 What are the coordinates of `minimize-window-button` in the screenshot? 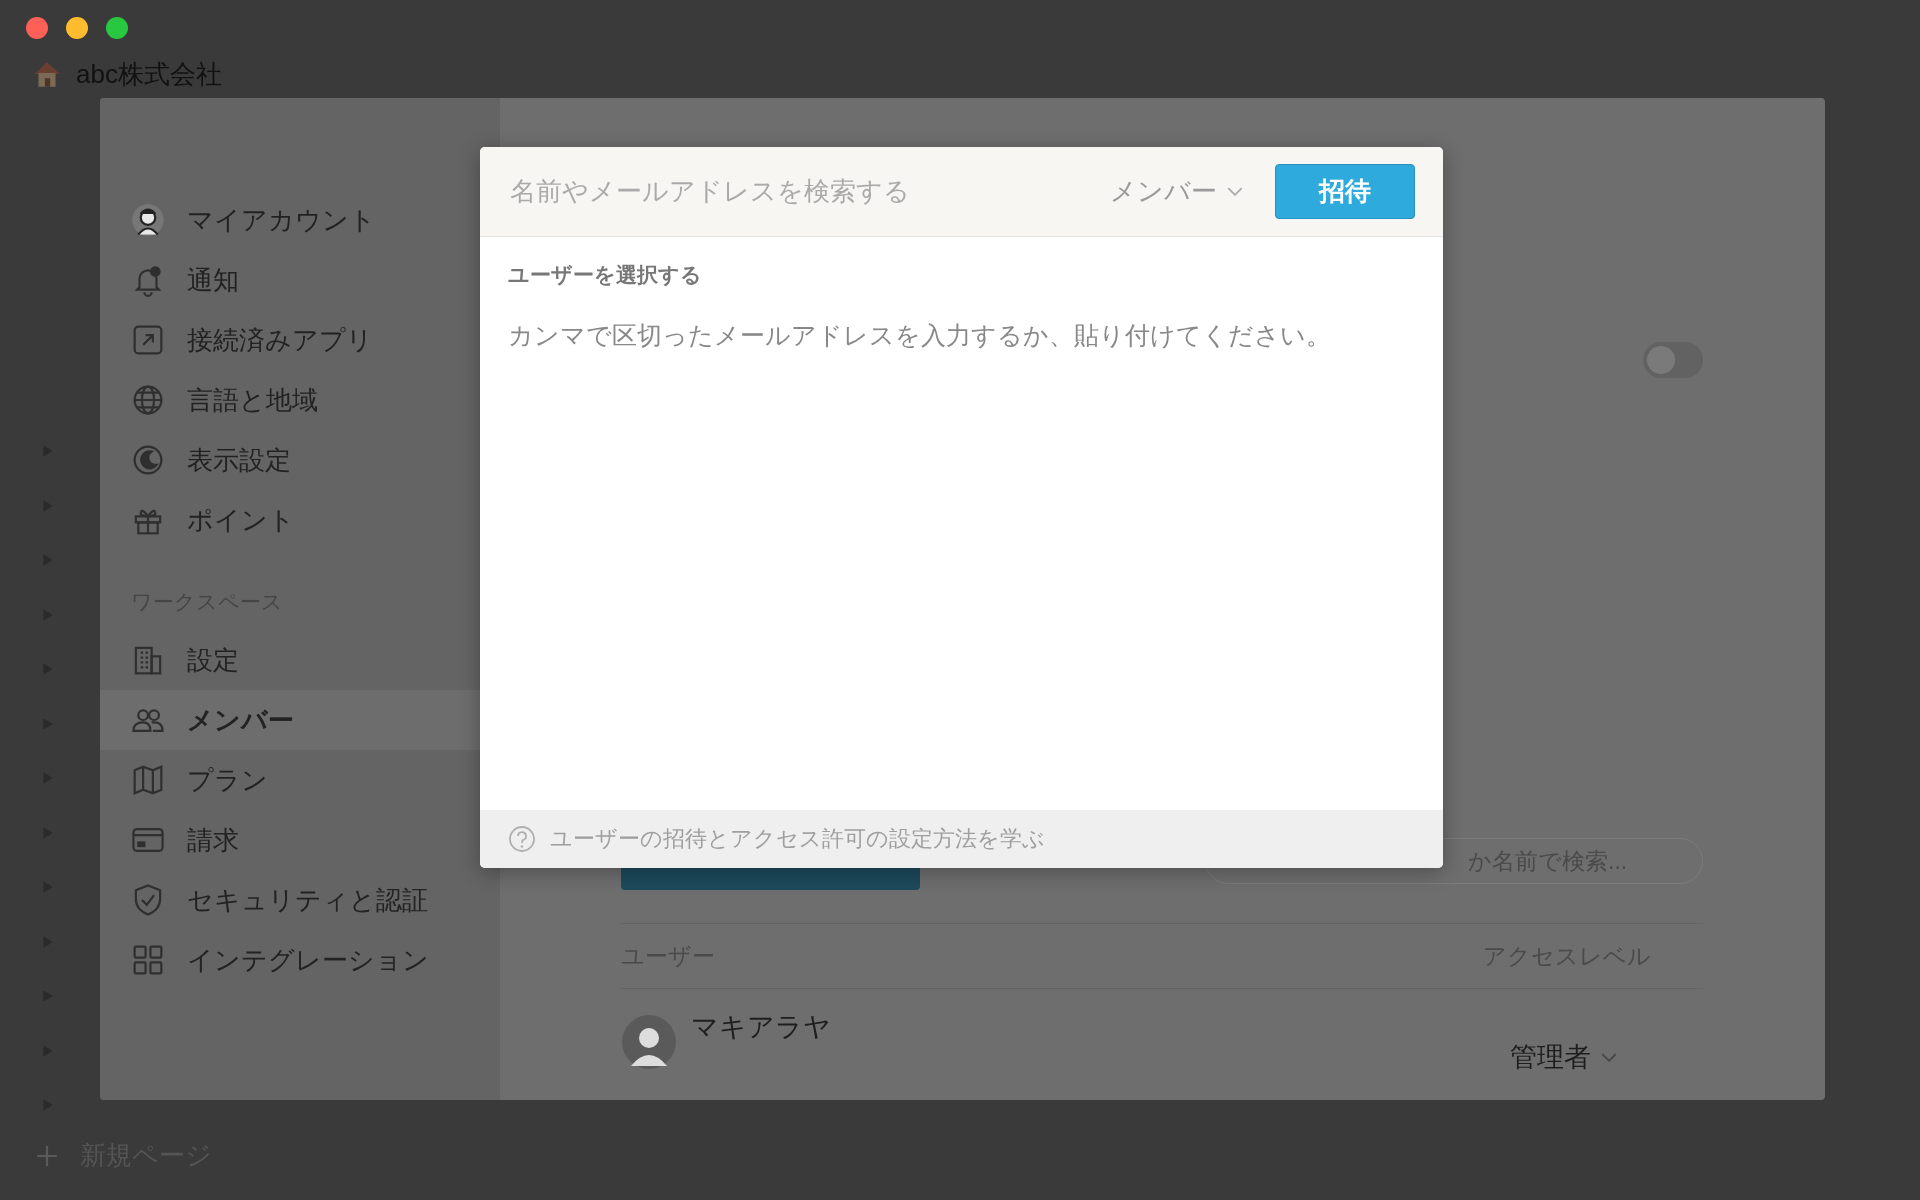 It's located at (77, 28).